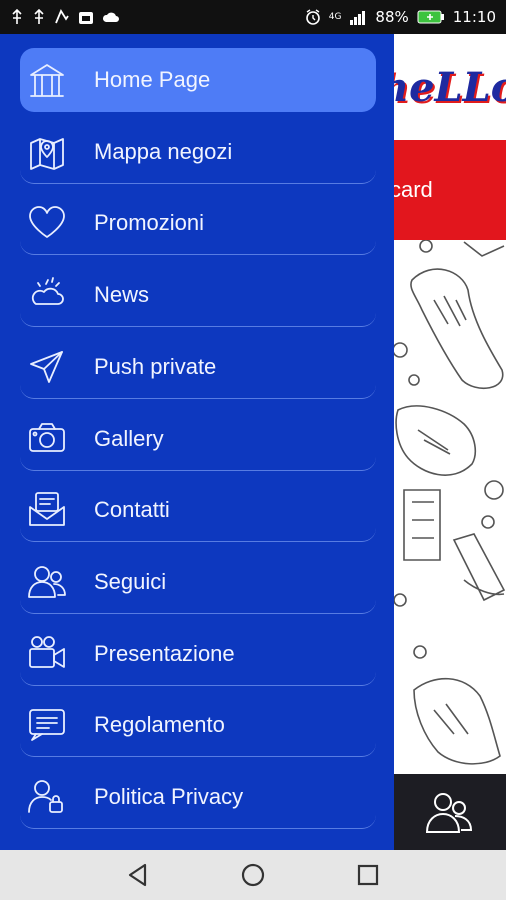 This screenshot has width=506, height=900. What do you see at coordinates (47, 152) in the screenshot?
I see `map-icon` at bounding box center [47, 152].